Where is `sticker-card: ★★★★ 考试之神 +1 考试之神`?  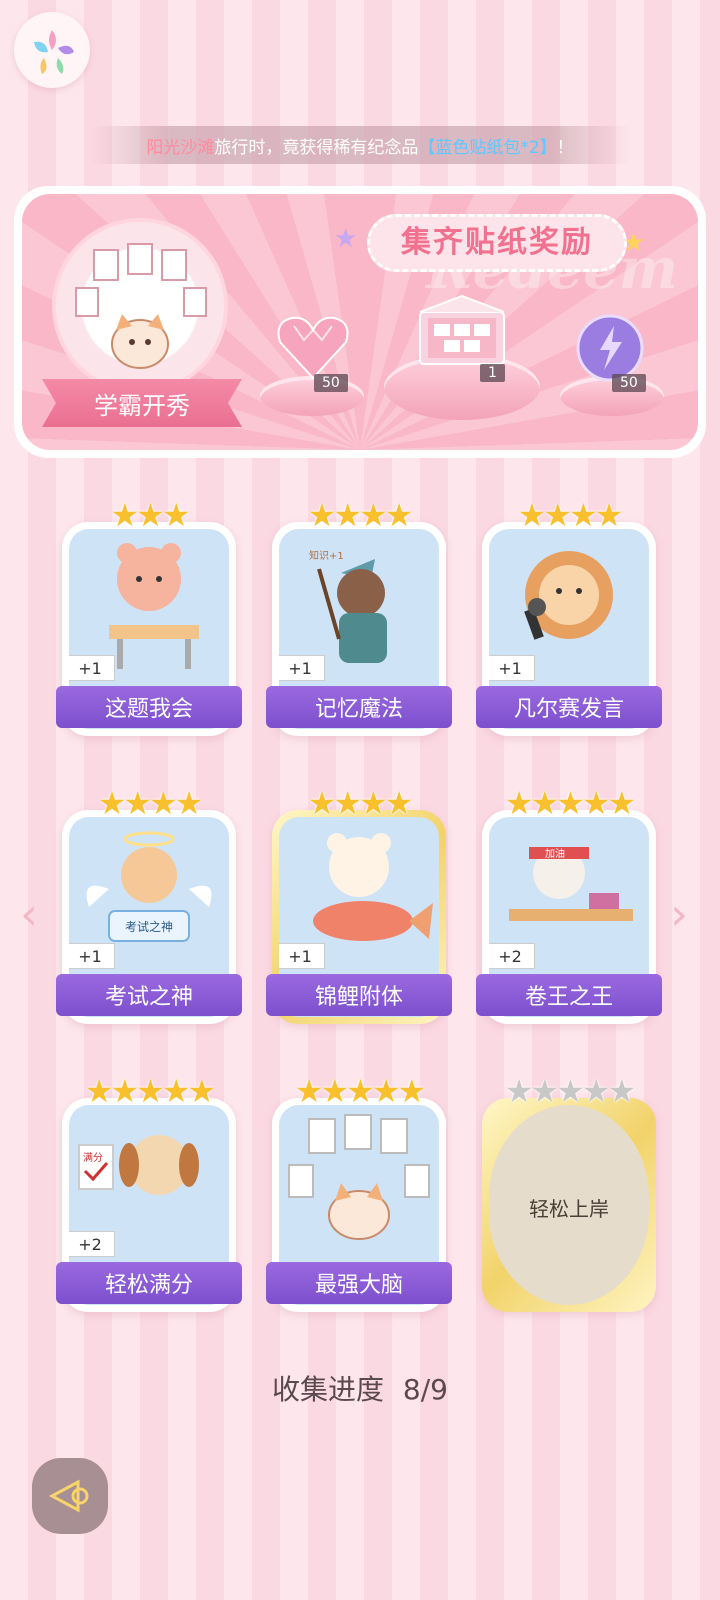 sticker-card: ★★★★ 考试之神 +1 考试之神 is located at coordinates (149, 904).